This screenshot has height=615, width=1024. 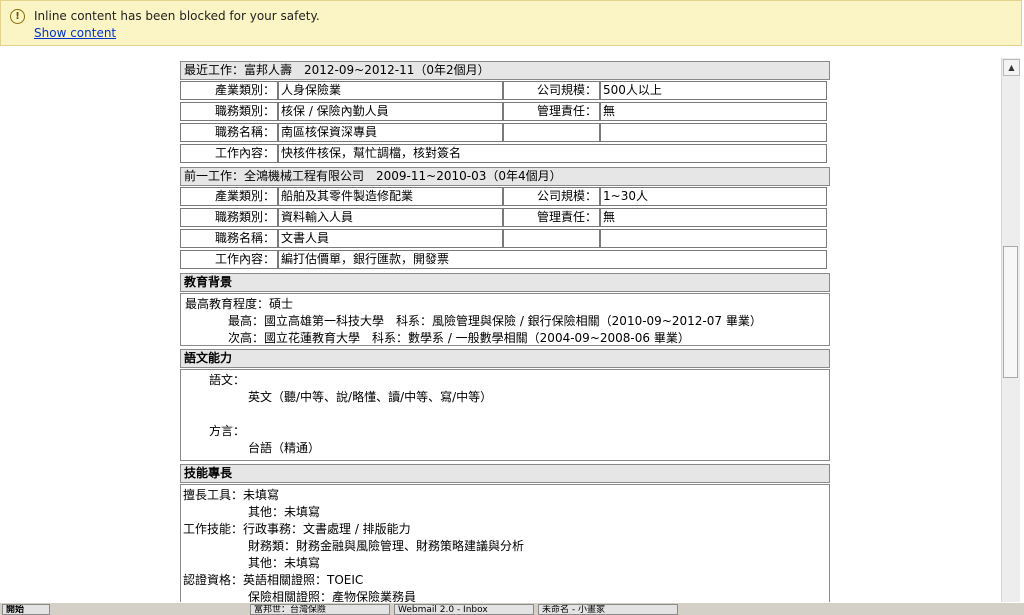 What do you see at coordinates (505, 70) in the screenshot?
I see `recent-job-header: 最近工作：富邦人壽 2012-09~2012-11（0年2個月）` at bounding box center [505, 70].